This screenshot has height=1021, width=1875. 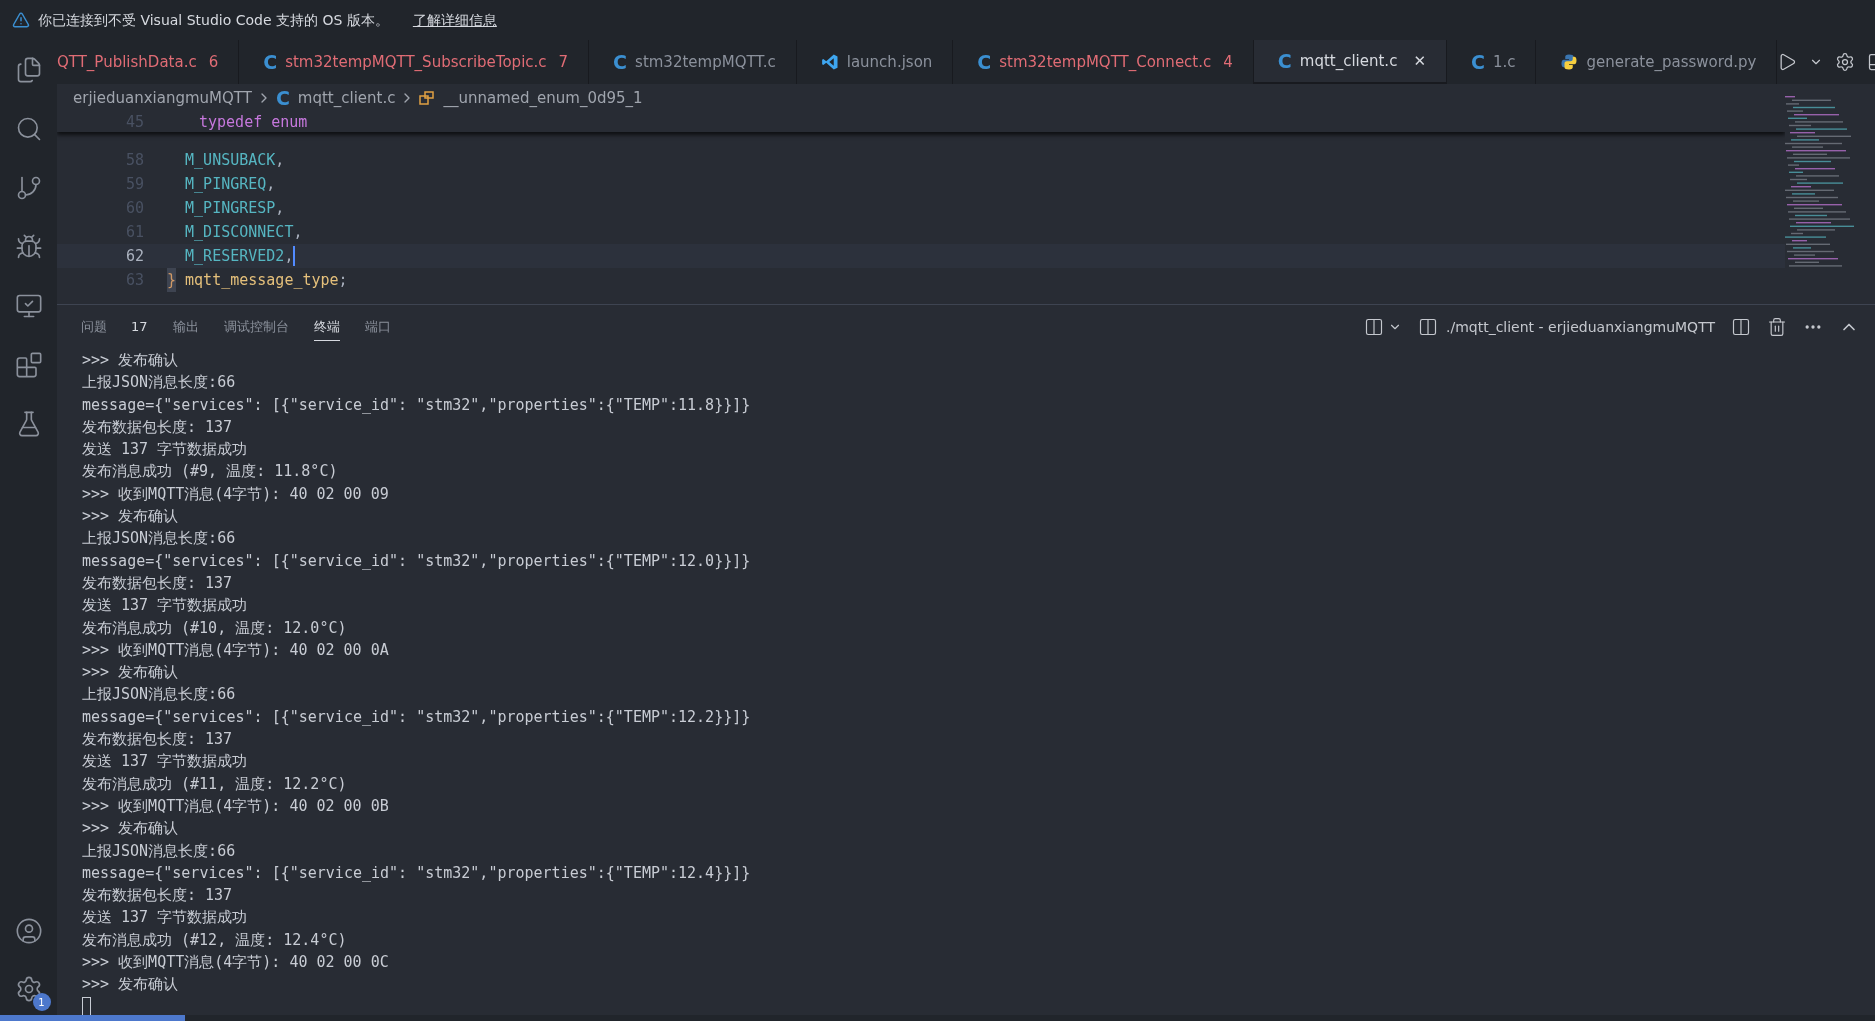 I want to click on breadcrumb-item: erjieduanxiangmuMQTT, so click(x=162, y=98).